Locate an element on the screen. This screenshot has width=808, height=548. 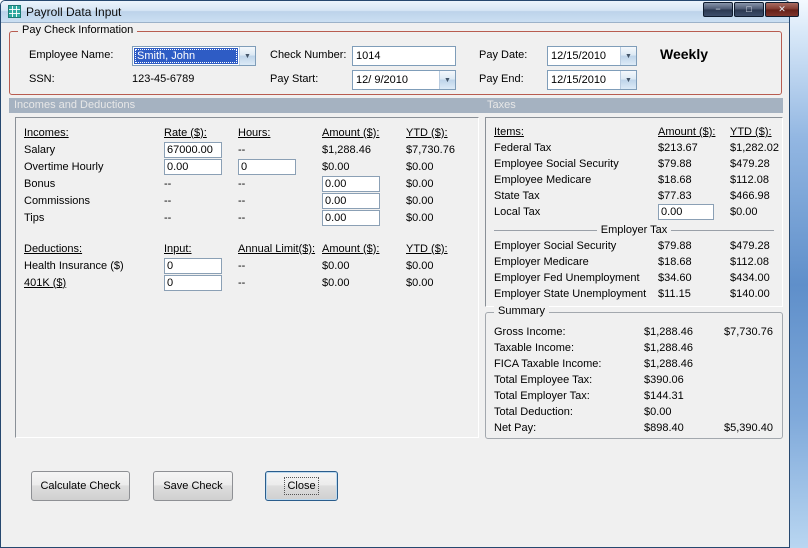
bonus-rate: -- is located at coordinates (168, 183).